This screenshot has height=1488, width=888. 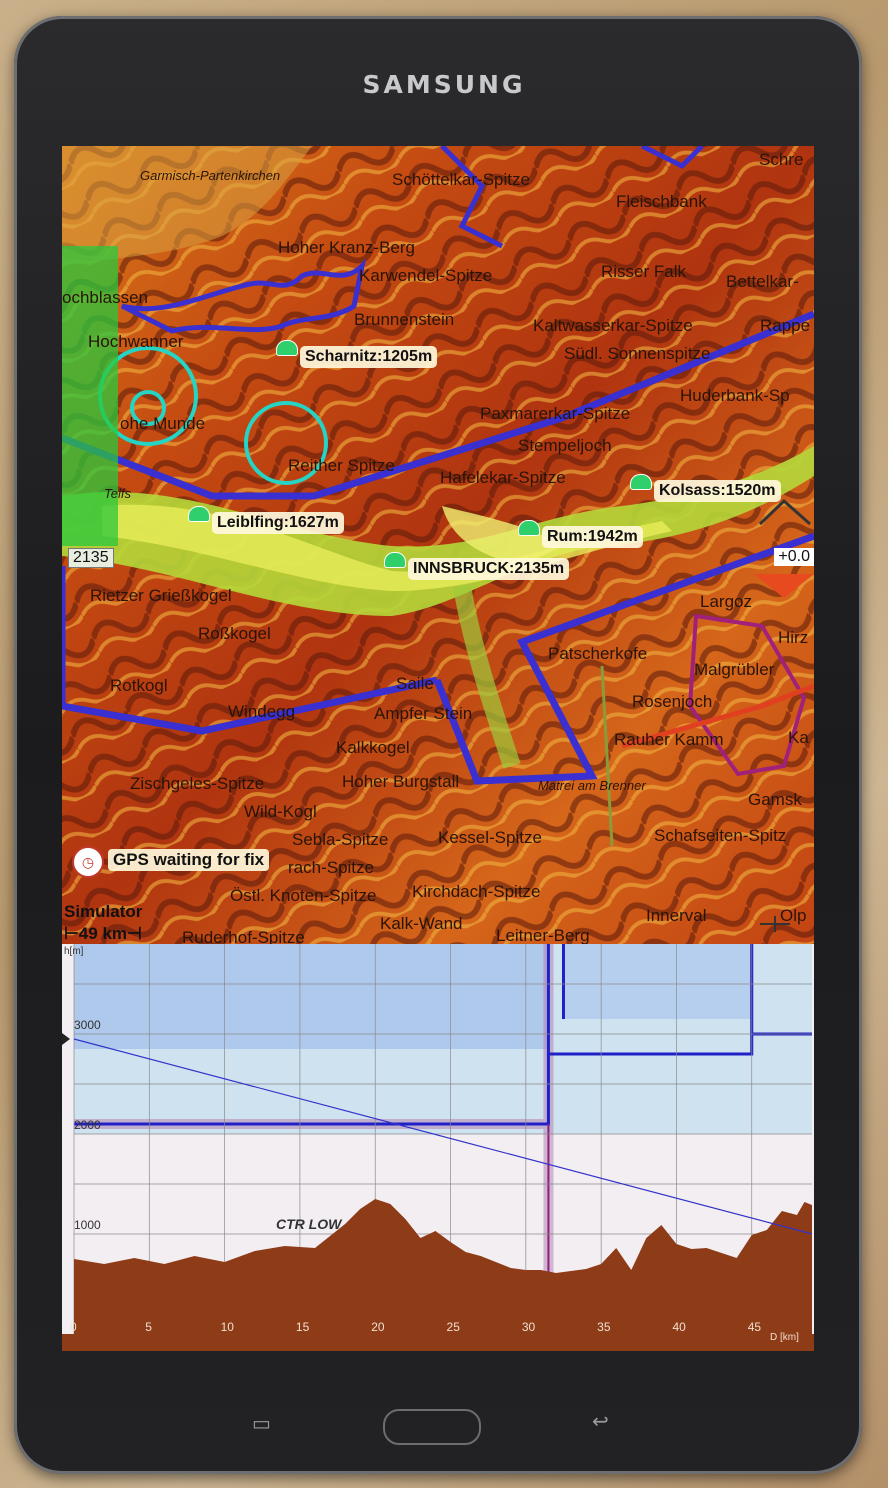 What do you see at coordinates (105, 297) in the screenshot?
I see `peak-label: ochblassen` at bounding box center [105, 297].